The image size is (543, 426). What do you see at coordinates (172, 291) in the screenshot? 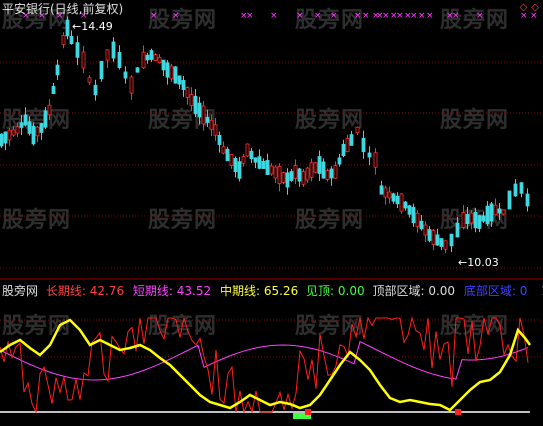
I see `indicator-item-short: 短期线: 43.52` at bounding box center [172, 291].